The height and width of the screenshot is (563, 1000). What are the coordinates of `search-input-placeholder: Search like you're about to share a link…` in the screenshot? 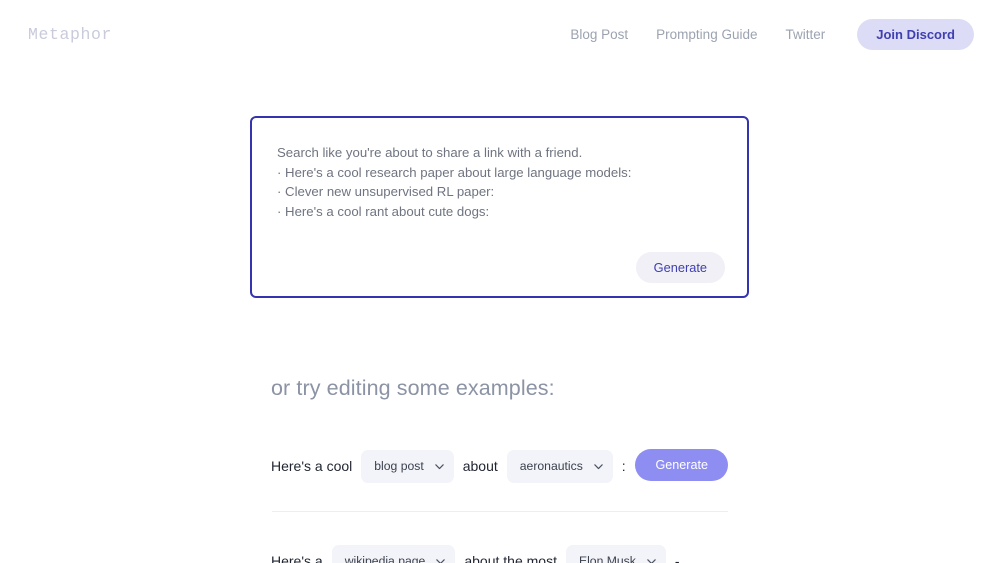 It's located at (499, 182).